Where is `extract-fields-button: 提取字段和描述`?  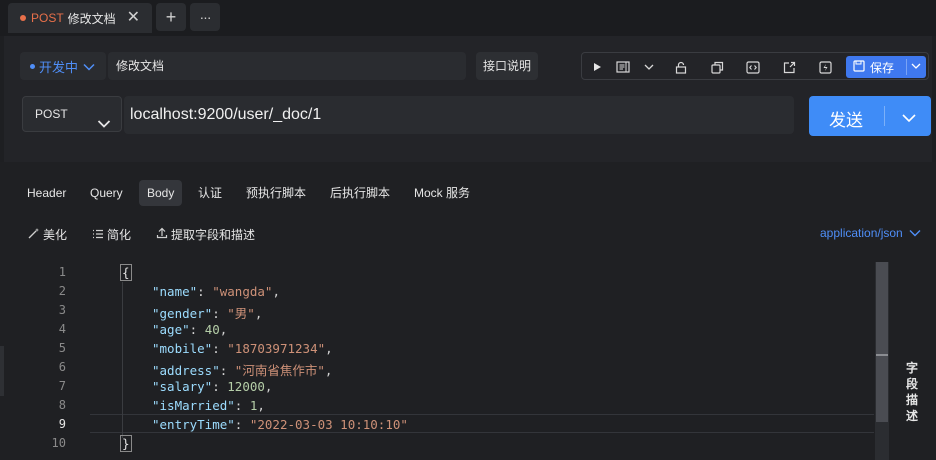 extract-fields-button: 提取字段和描述 is located at coordinates (205, 234).